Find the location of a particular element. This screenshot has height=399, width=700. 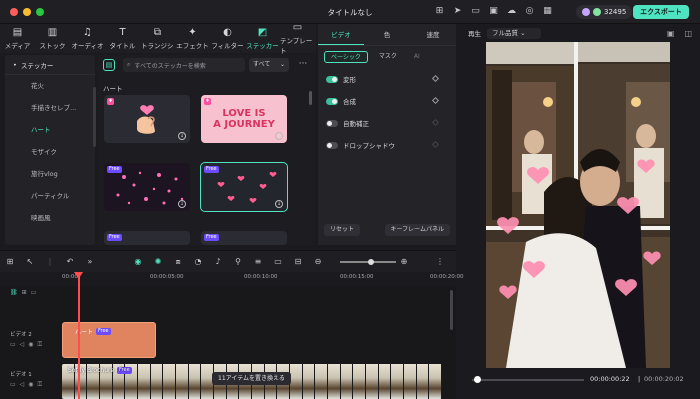

sidebar-item-fireworks: 花火 is located at coordinates (50, 86).